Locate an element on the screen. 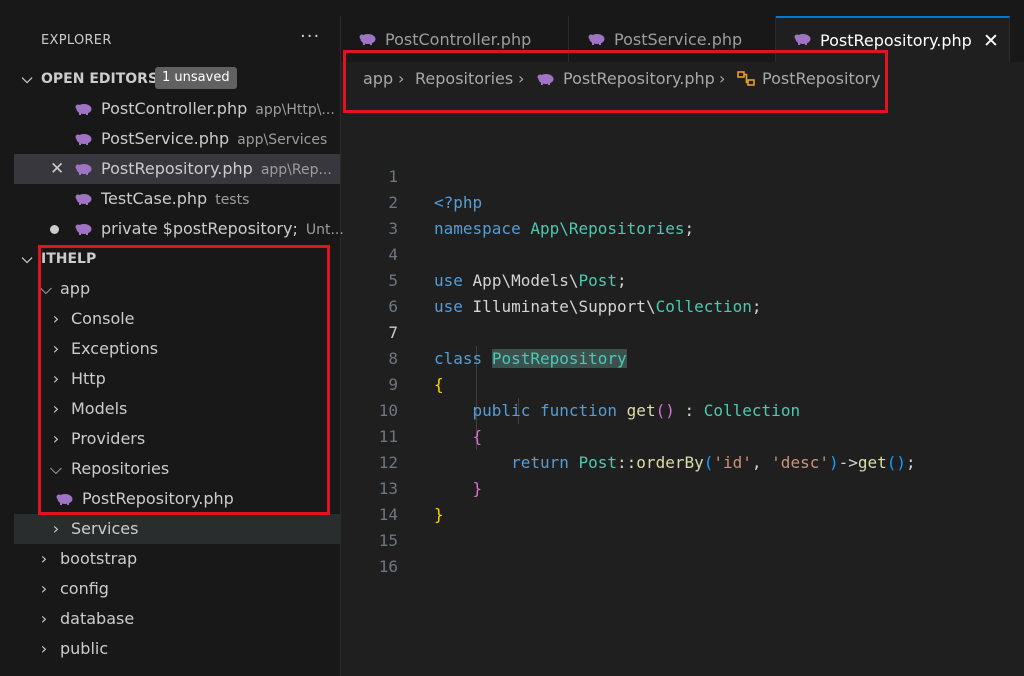 Image resolution: width=1024 pixels, height=676 pixels. tree-label: config is located at coordinates (84, 588).